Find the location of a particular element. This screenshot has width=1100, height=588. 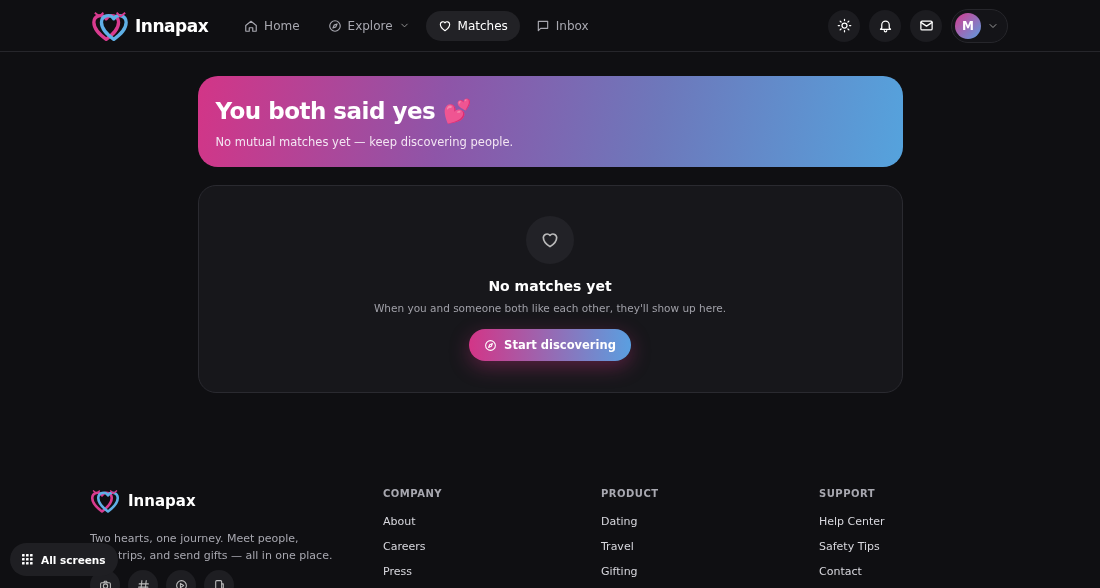

account-menu: M is located at coordinates (979, 25).